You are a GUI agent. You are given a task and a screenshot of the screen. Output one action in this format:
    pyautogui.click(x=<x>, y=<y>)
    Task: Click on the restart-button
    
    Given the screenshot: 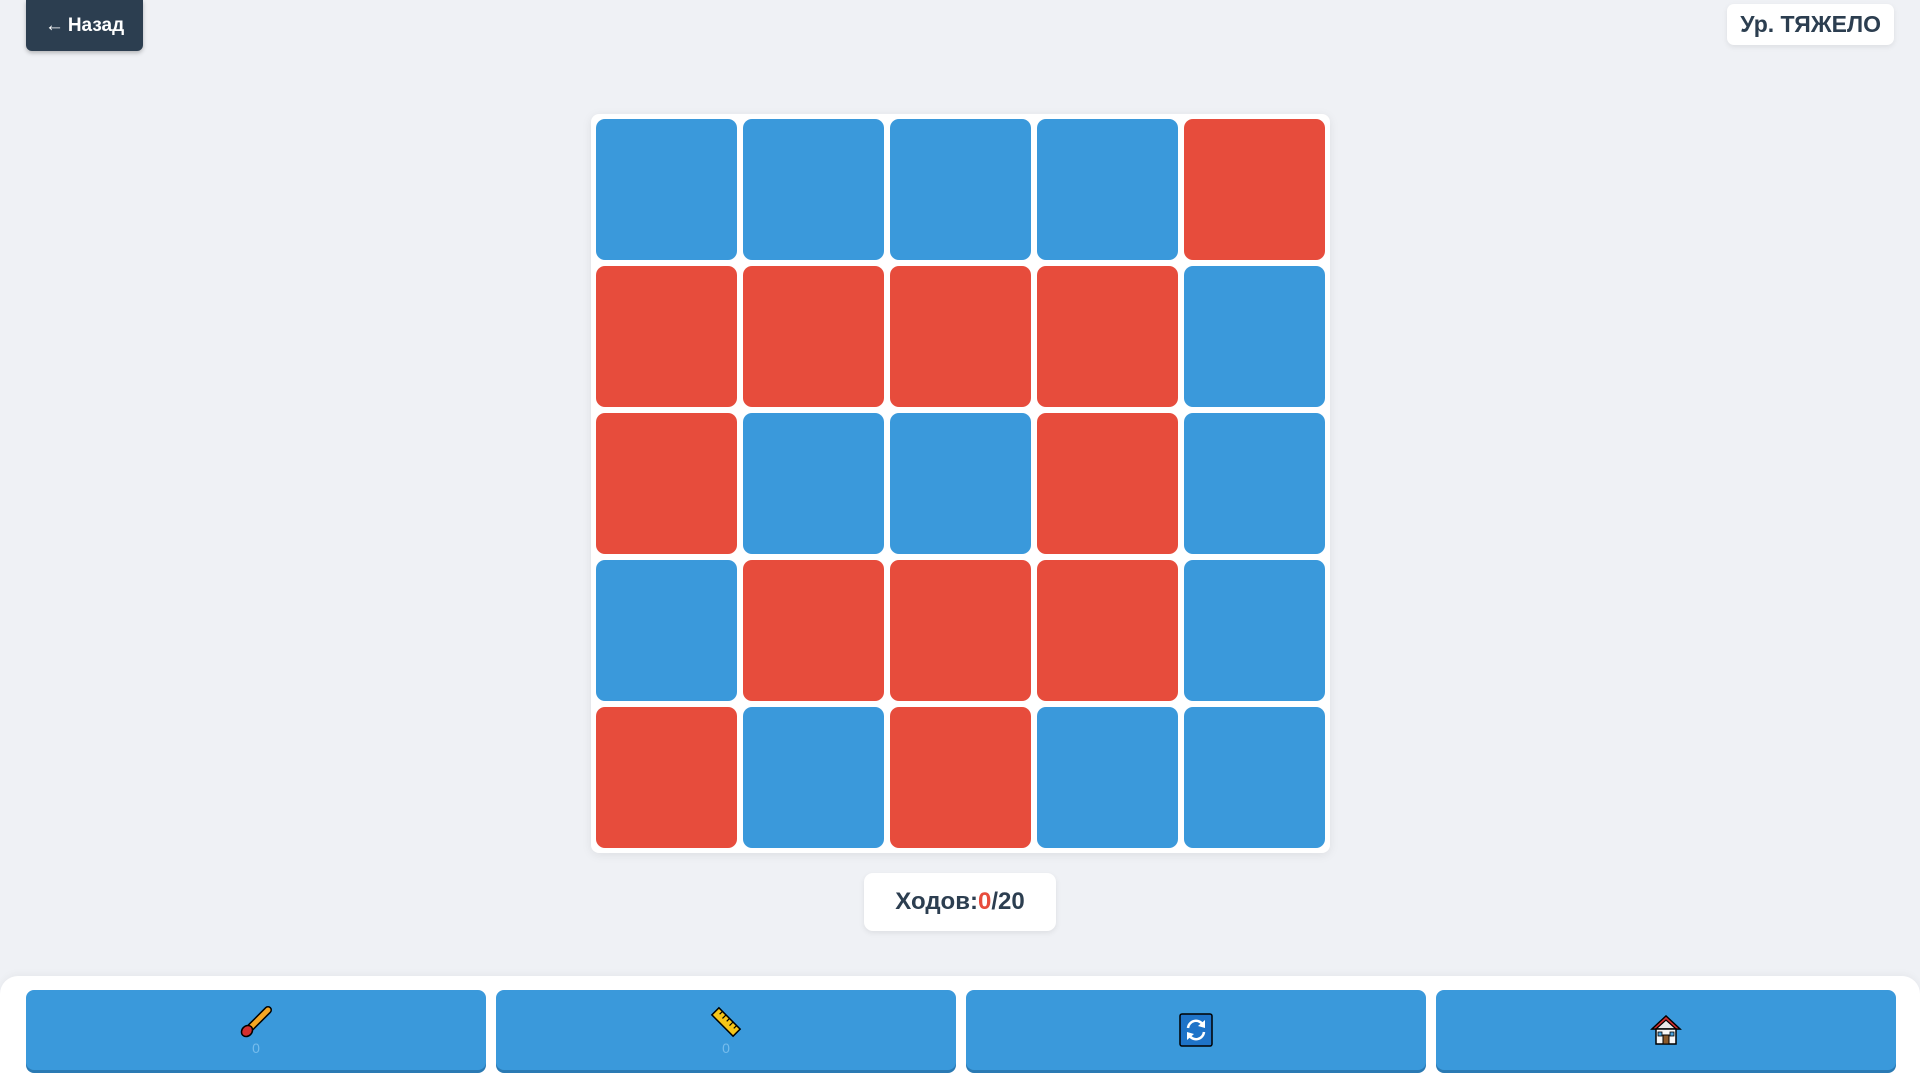 What is the action you would take?
    pyautogui.click(x=1196, y=1030)
    